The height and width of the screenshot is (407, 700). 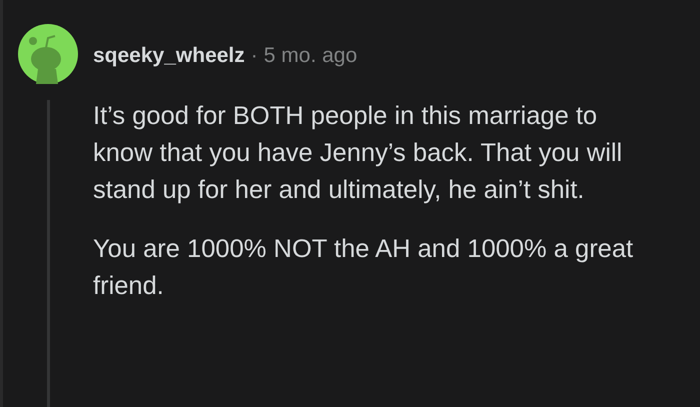 I want to click on comment-paragraph: You are 1000% NOT the AH and 1000% a great friend., so click(x=363, y=268).